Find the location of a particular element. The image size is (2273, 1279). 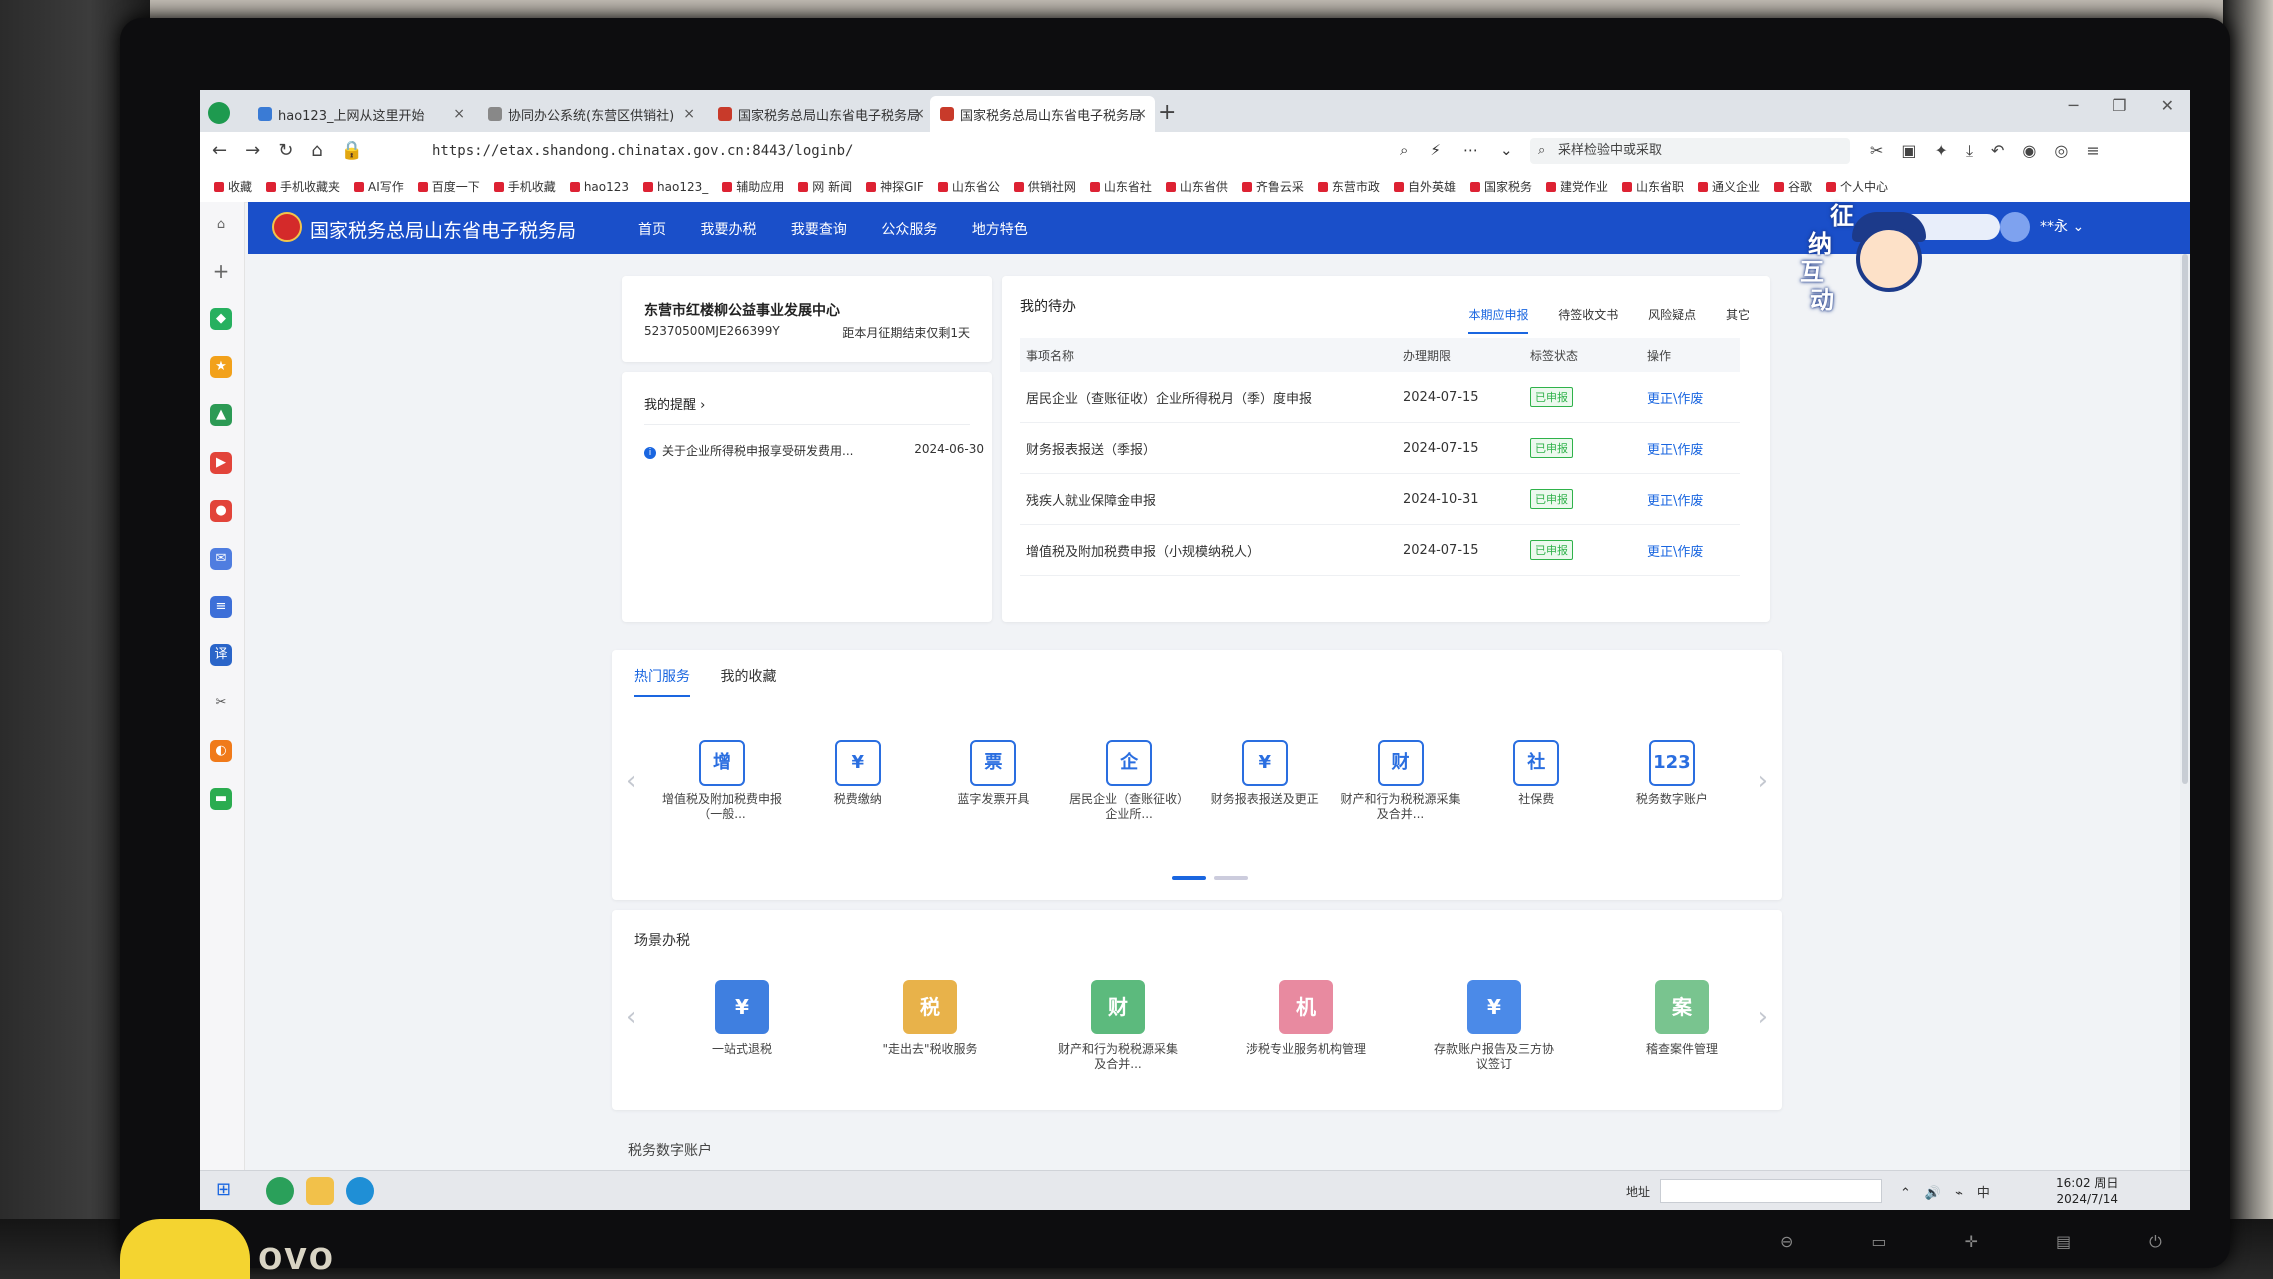

browser-search-input: ⌕ 采样检验中或采取 is located at coordinates (1690, 151).